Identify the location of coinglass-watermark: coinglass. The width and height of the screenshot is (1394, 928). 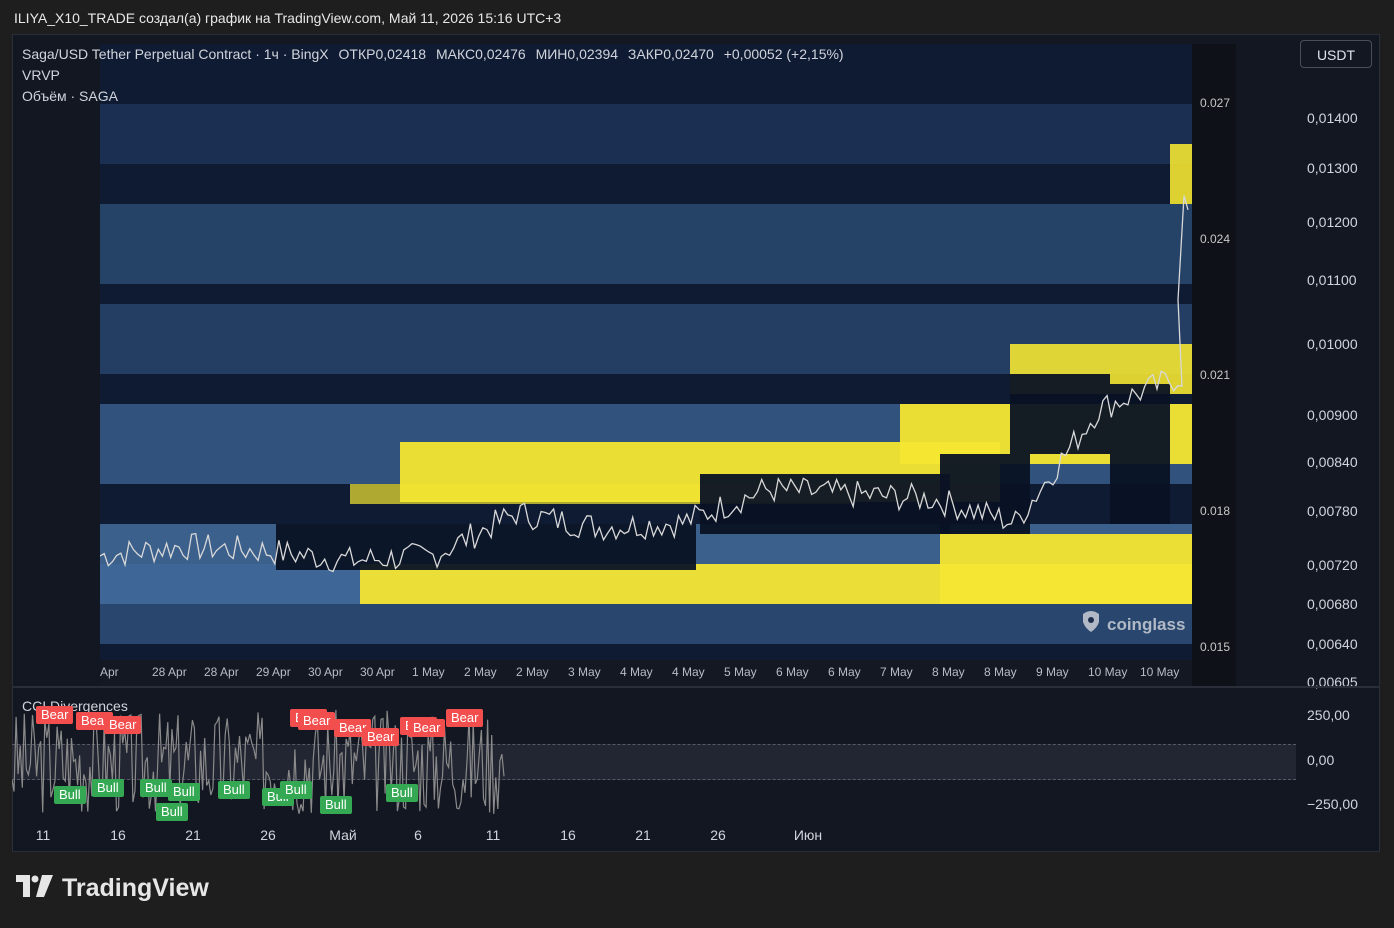
(1132, 624).